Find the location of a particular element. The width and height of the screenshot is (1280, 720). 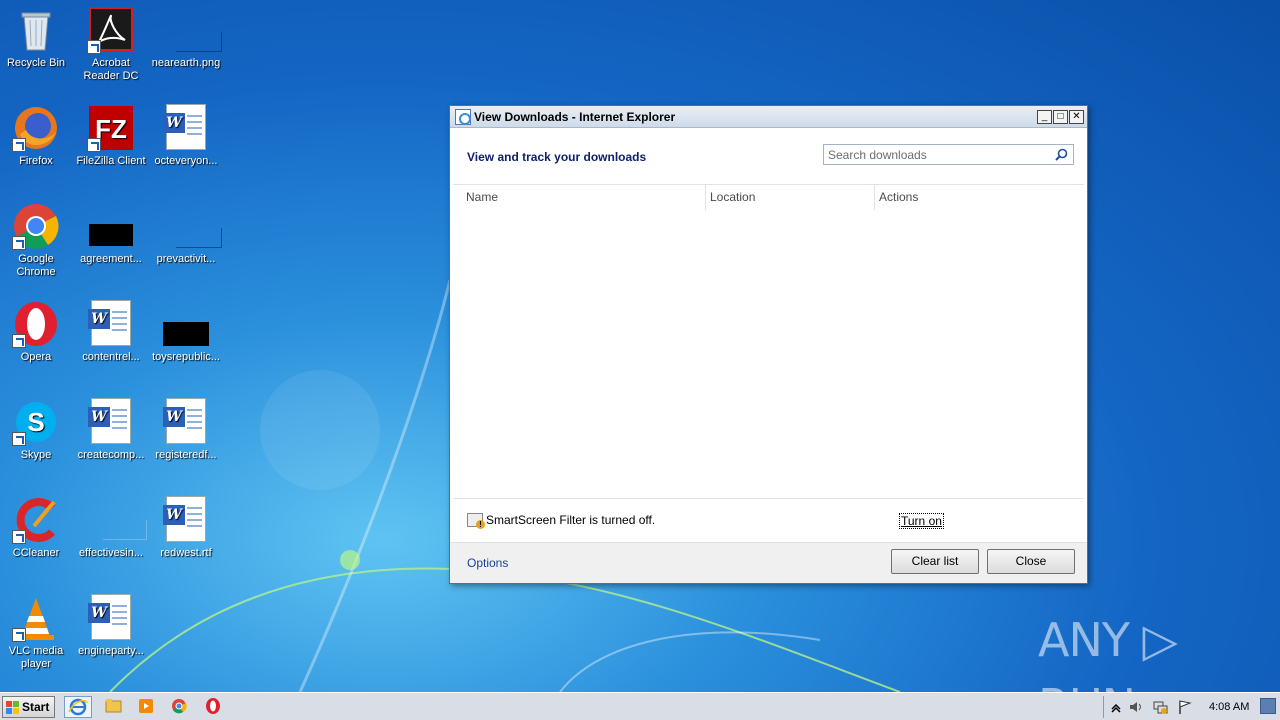

desktop-icon-nearearth: nearearth.png is located at coordinates (186, 38).